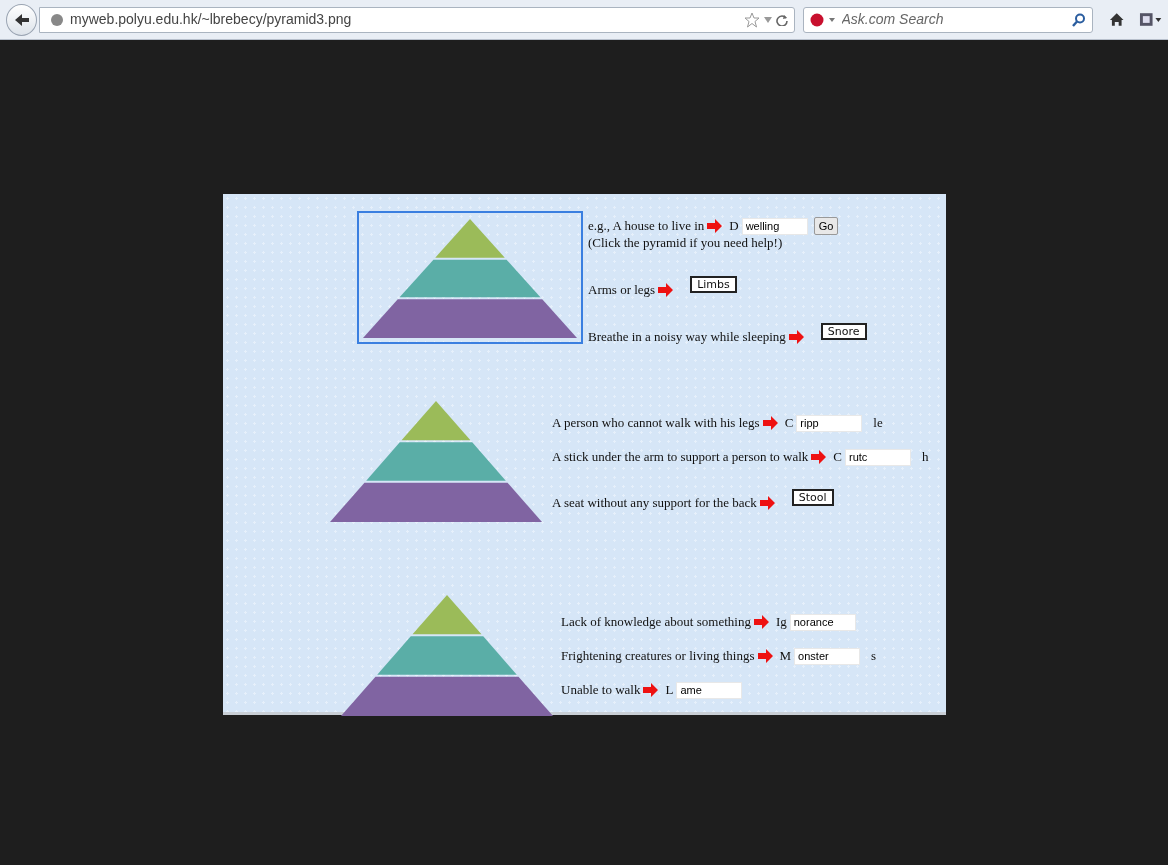  What do you see at coordinates (822, 19) in the screenshot?
I see `search-engine-icon` at bounding box center [822, 19].